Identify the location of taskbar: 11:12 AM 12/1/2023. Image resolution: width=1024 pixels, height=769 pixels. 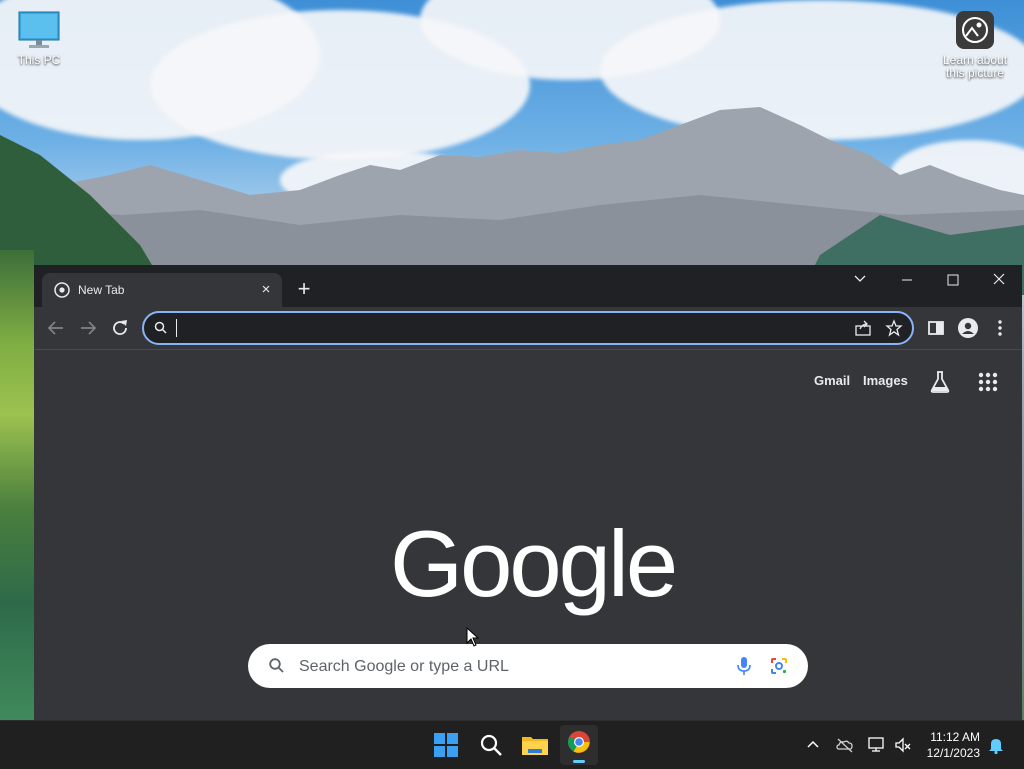
(512, 744).